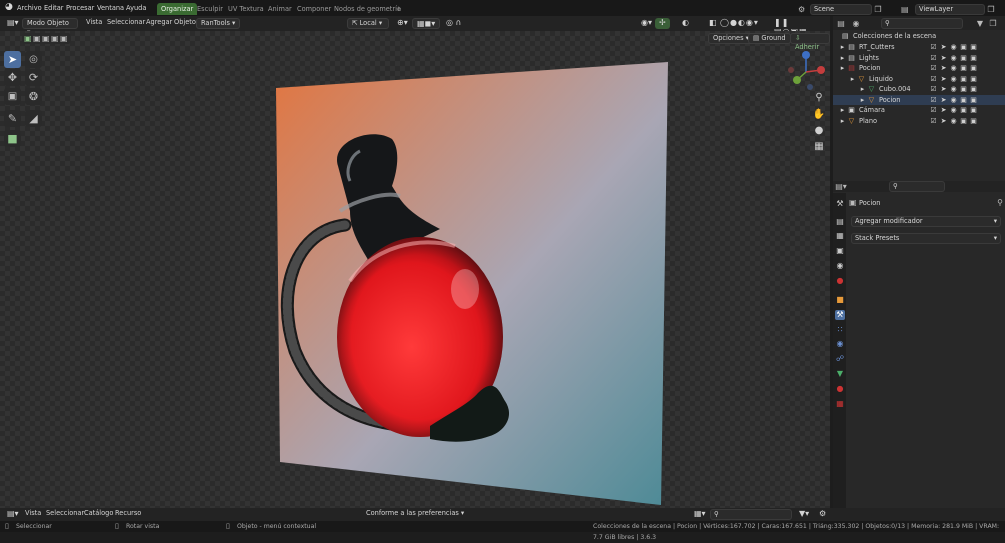  What do you see at coordinates (55, 38) in the screenshot?
I see `select-invert-icon: ▣` at bounding box center [55, 38].